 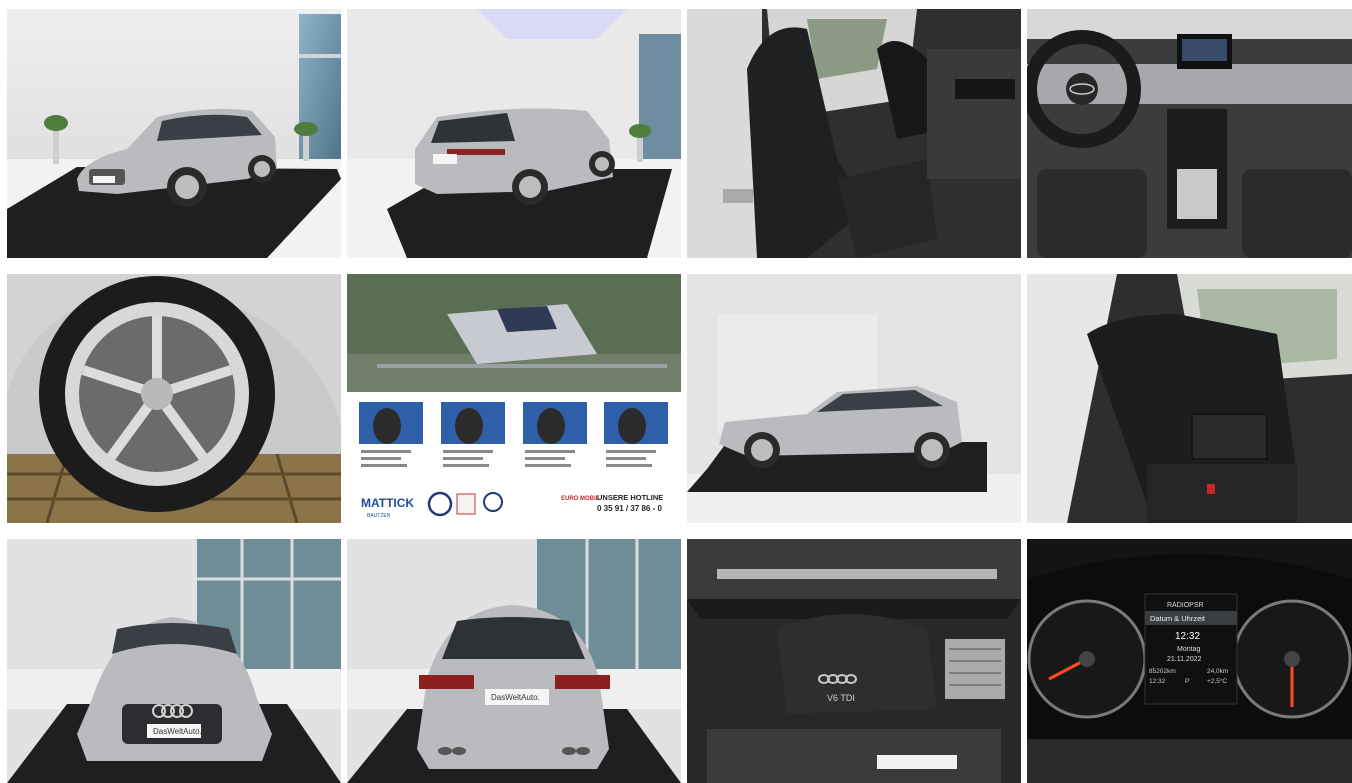 I want to click on photo-rear-seats, so click(x=1189, y=398).